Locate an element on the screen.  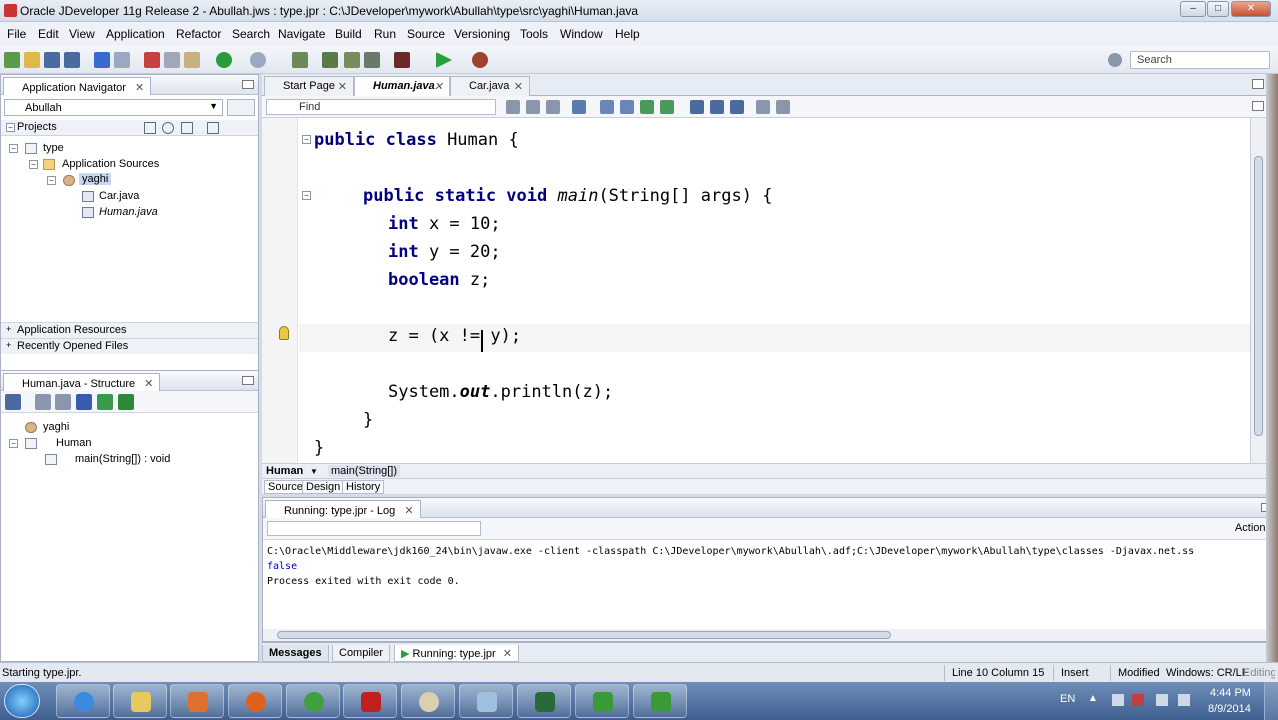
redo-icon is located at coordinates (122, 60).